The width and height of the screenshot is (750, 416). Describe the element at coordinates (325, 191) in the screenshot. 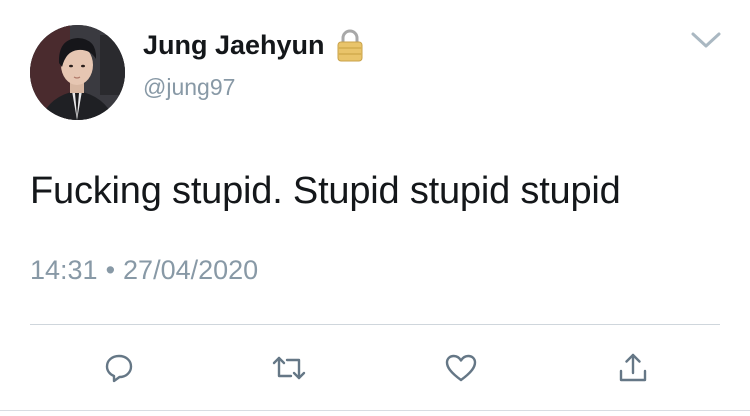

I see `tweet-text: Fucking stupid. Stupid stupid stupid` at that location.